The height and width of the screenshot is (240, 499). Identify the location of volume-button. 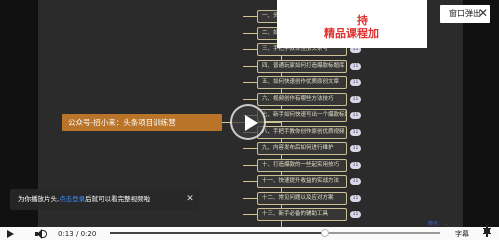
(41, 234).